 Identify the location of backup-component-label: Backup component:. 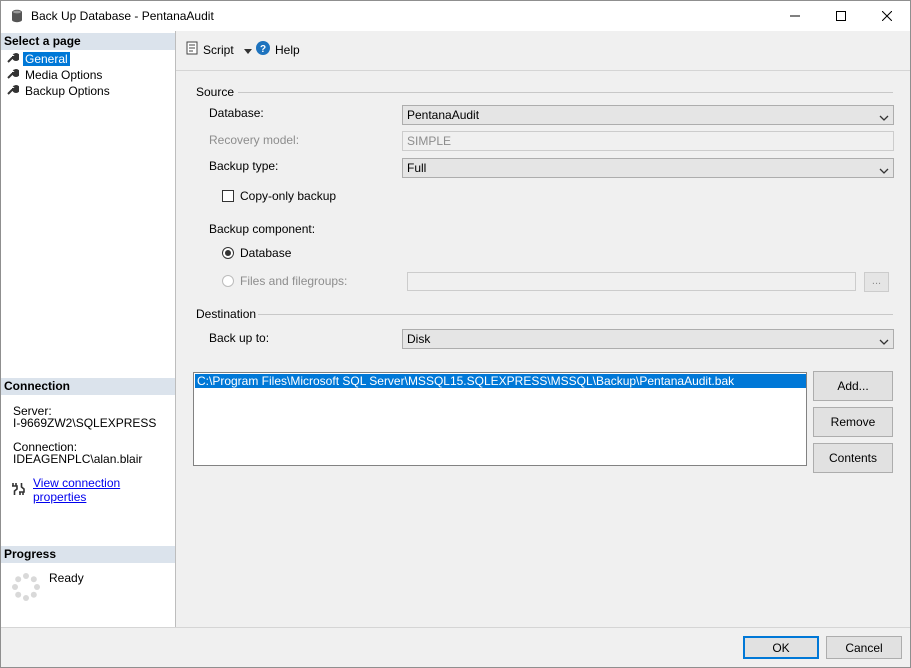
(262, 229).